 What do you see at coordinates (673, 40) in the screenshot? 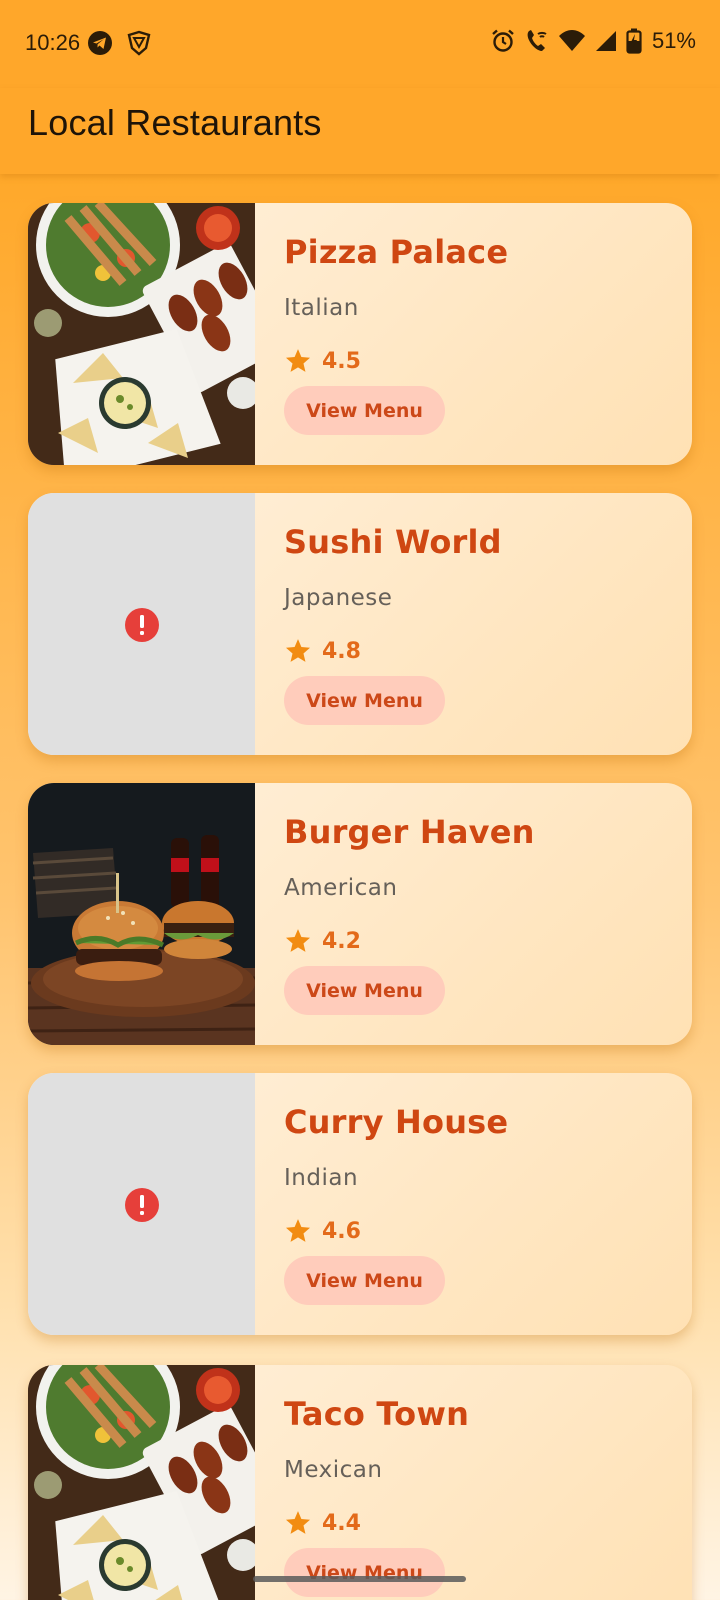
I see `battery-percentage: 51%` at bounding box center [673, 40].